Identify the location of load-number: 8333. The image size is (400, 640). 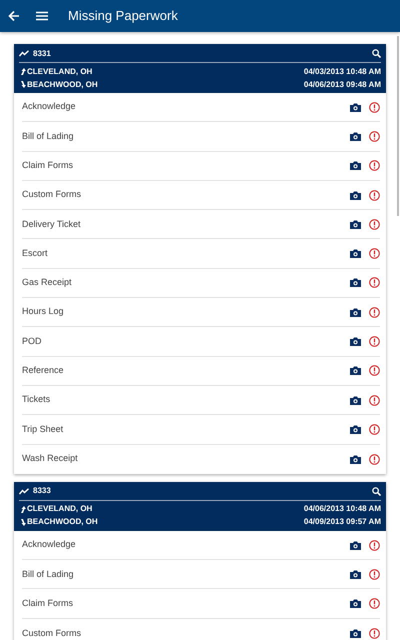
(42, 491).